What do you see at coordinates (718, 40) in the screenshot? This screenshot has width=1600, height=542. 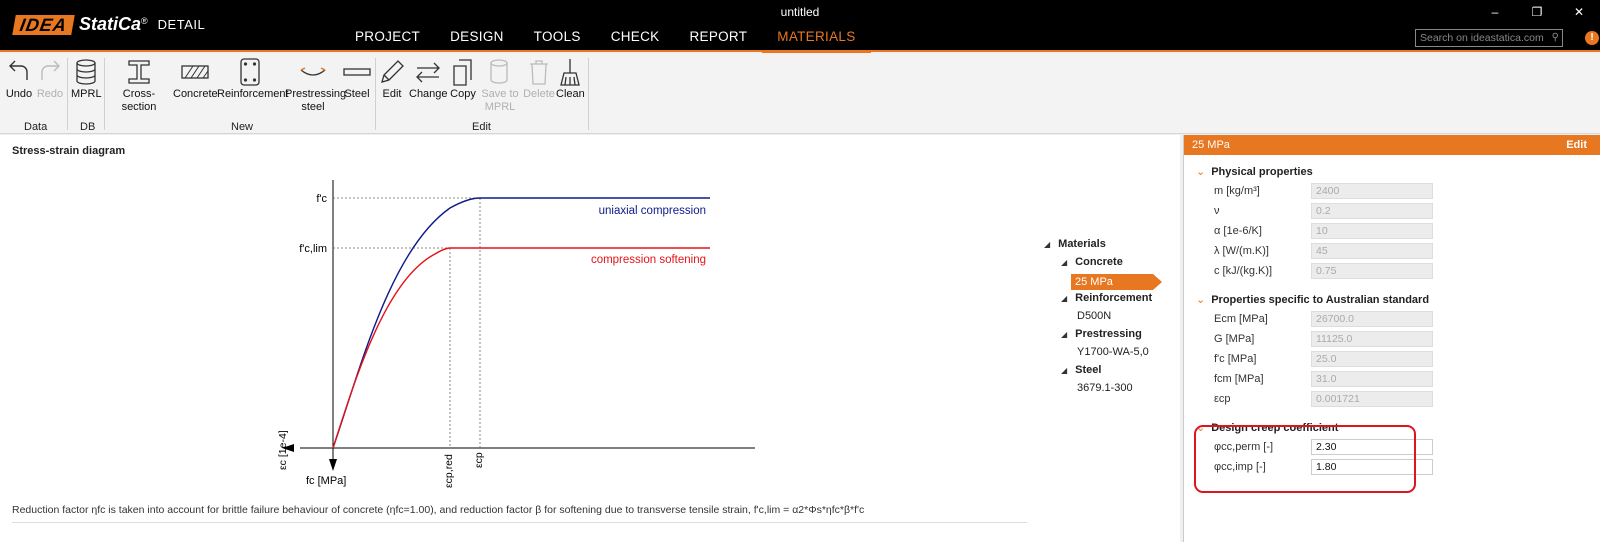 I see `tab-report: REPORT` at bounding box center [718, 40].